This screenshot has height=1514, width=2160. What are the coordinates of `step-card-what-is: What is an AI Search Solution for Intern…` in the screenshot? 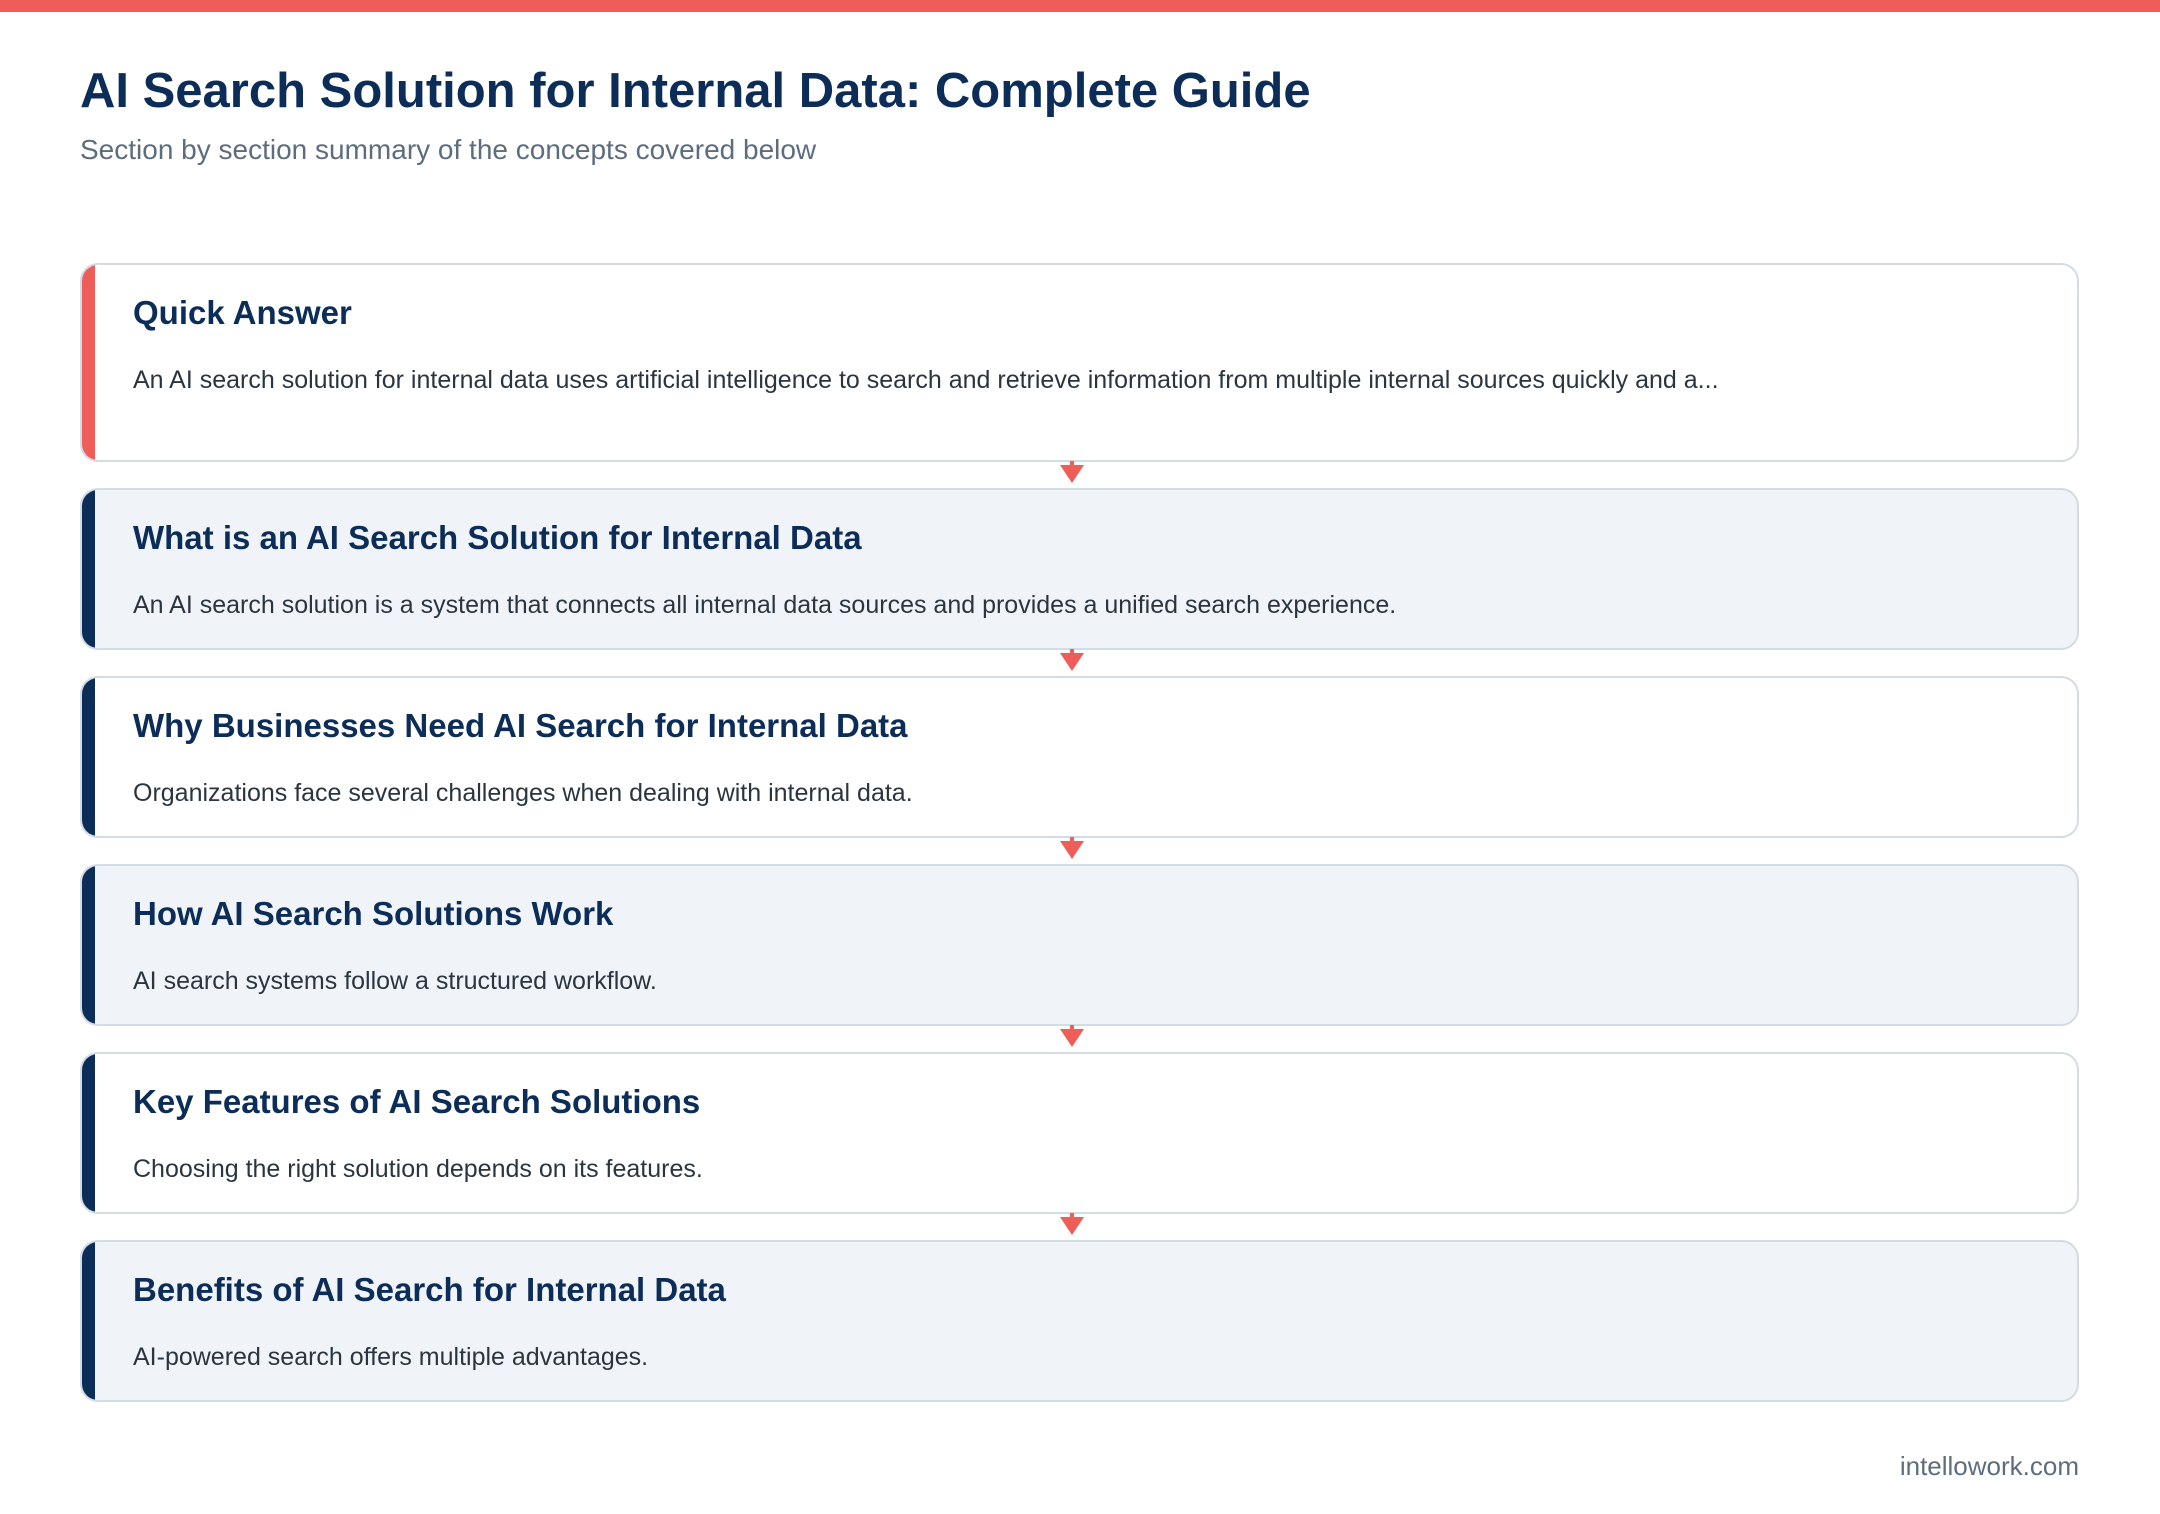 It's located at (1079, 569).